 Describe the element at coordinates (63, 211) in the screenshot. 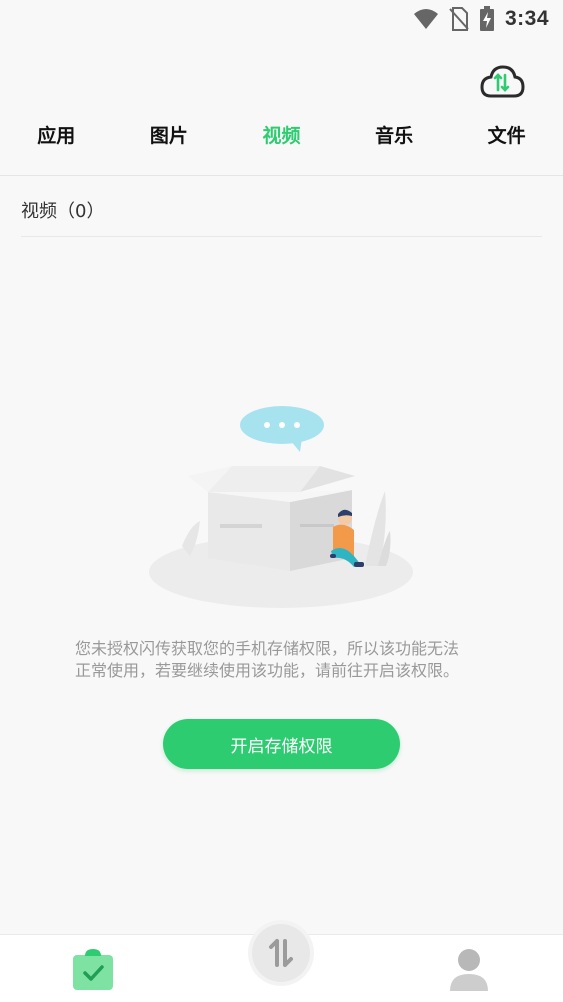

I see `section-title: 视频（0）` at that location.